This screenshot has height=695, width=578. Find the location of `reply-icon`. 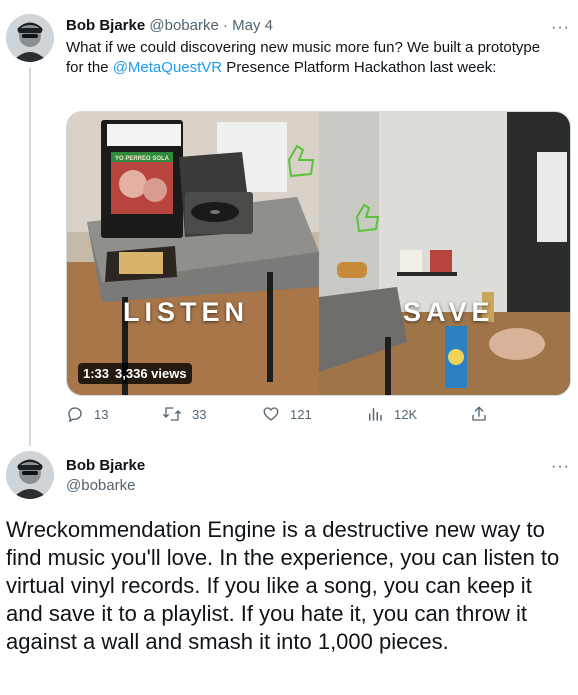

reply-icon is located at coordinates (75, 414).